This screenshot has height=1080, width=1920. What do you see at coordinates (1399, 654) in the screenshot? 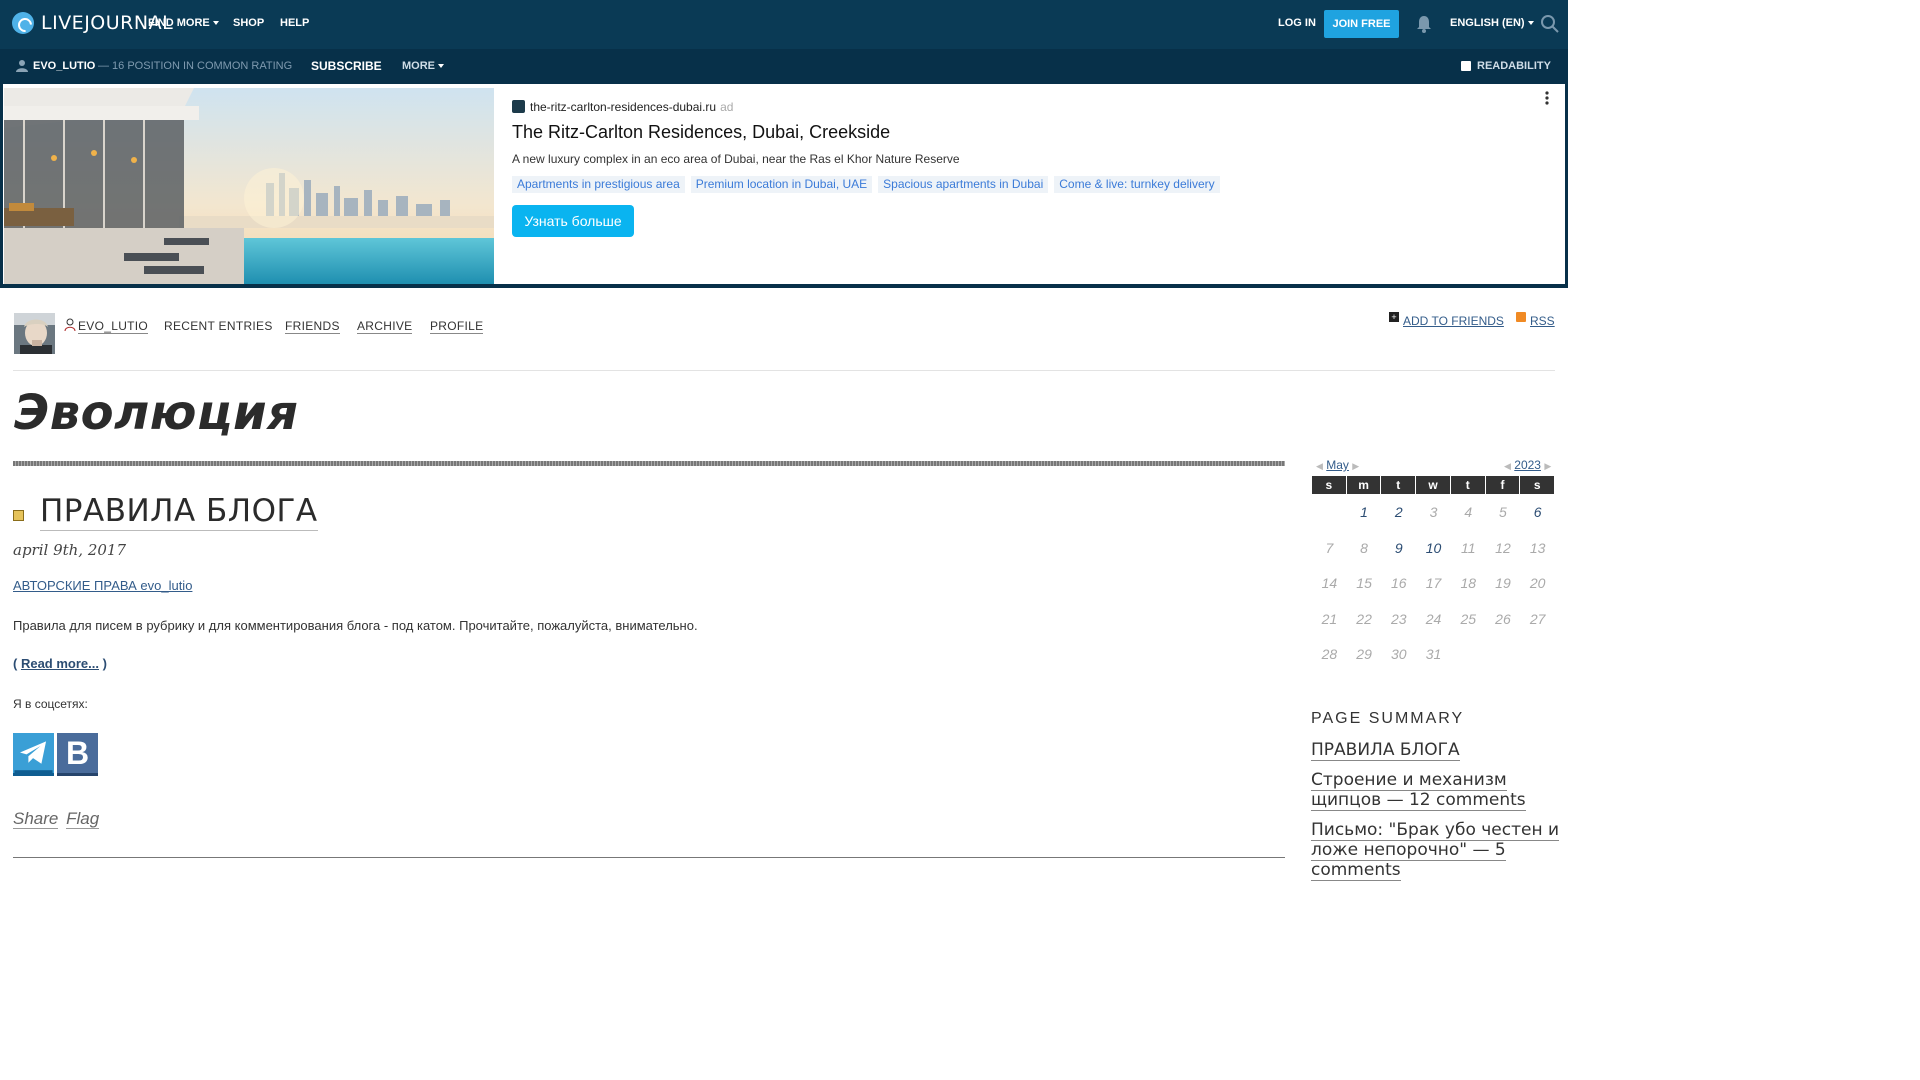
I see `calendar-day: 30` at bounding box center [1399, 654].